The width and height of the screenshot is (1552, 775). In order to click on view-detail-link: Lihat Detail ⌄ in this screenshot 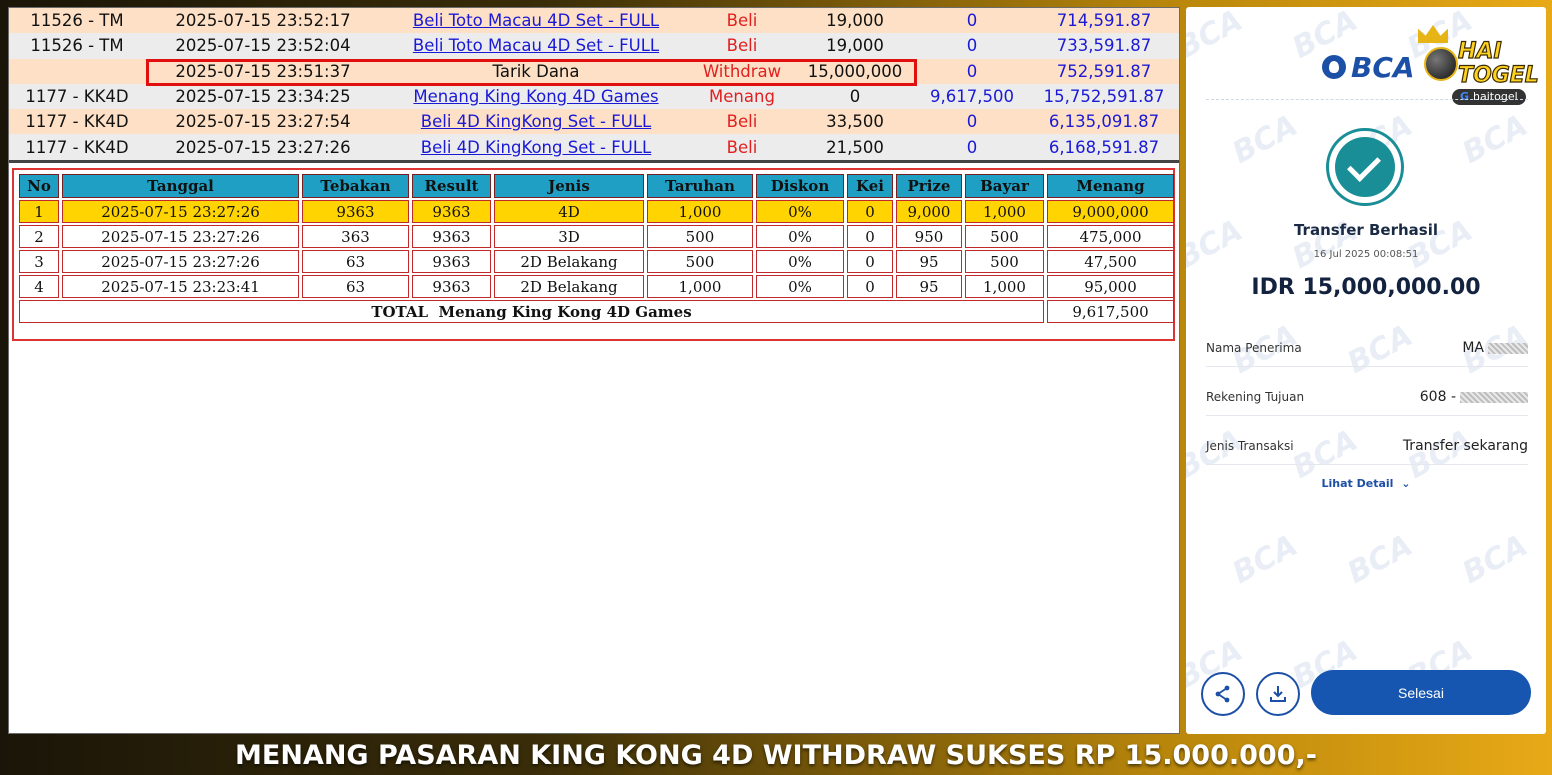, I will do `click(1366, 483)`.